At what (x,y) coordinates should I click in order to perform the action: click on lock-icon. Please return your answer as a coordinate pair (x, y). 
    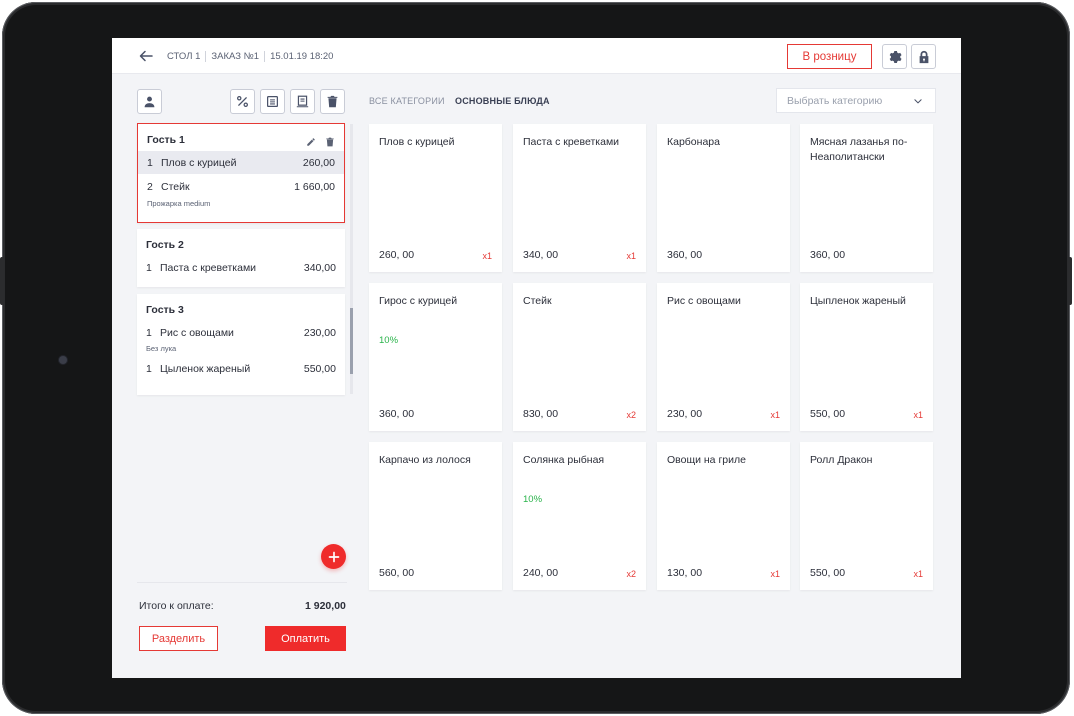
    Looking at the image, I should click on (923, 56).